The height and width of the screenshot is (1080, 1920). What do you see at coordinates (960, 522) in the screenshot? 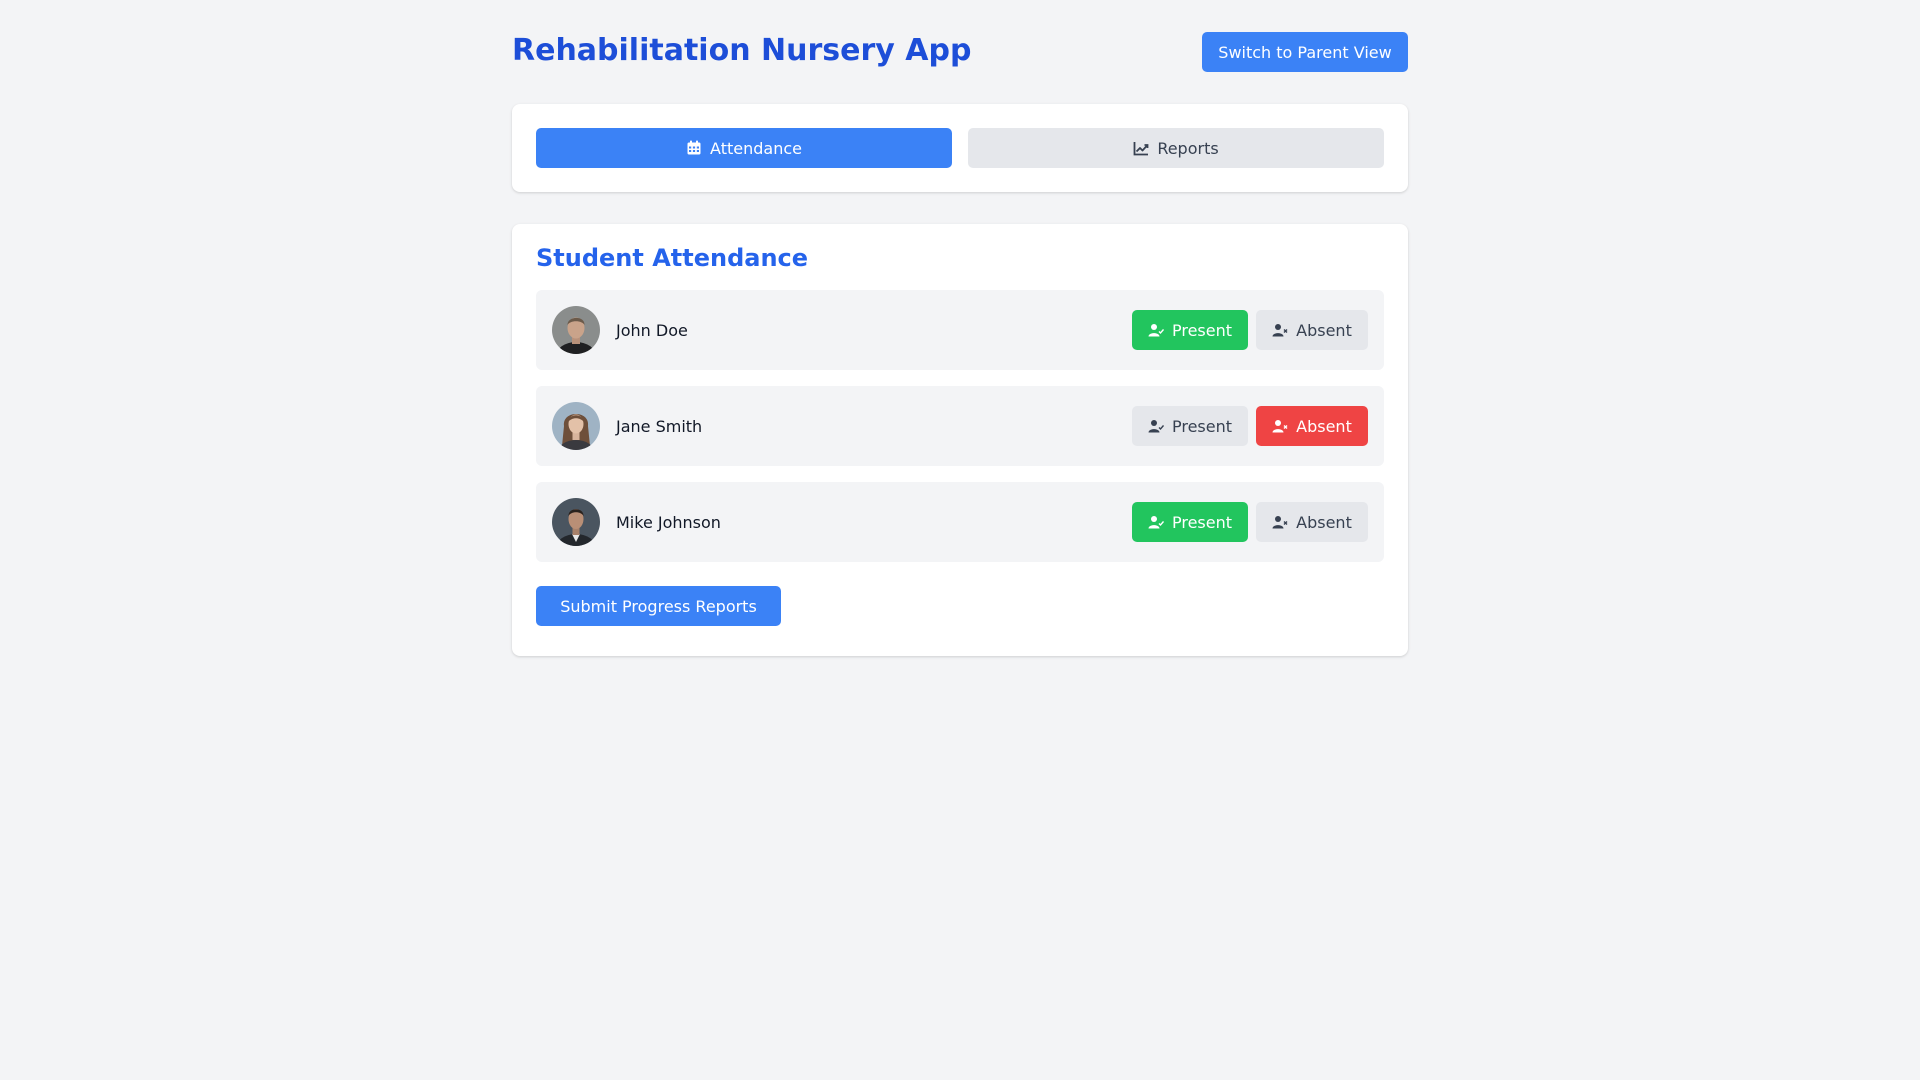
I see `student-row: Mike Johnson Present Absent` at bounding box center [960, 522].